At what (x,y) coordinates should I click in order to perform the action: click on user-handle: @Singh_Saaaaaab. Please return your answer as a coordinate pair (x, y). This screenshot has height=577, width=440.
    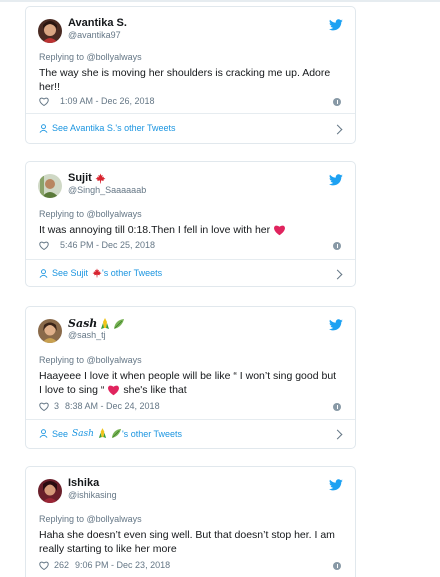
    Looking at the image, I should click on (107, 190).